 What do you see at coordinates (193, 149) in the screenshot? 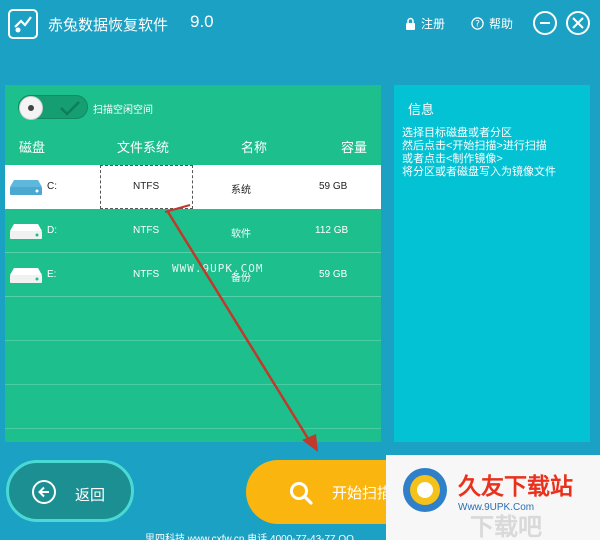
I see `table-header: 磁盘 文件系统 名称 容量` at bounding box center [193, 149].